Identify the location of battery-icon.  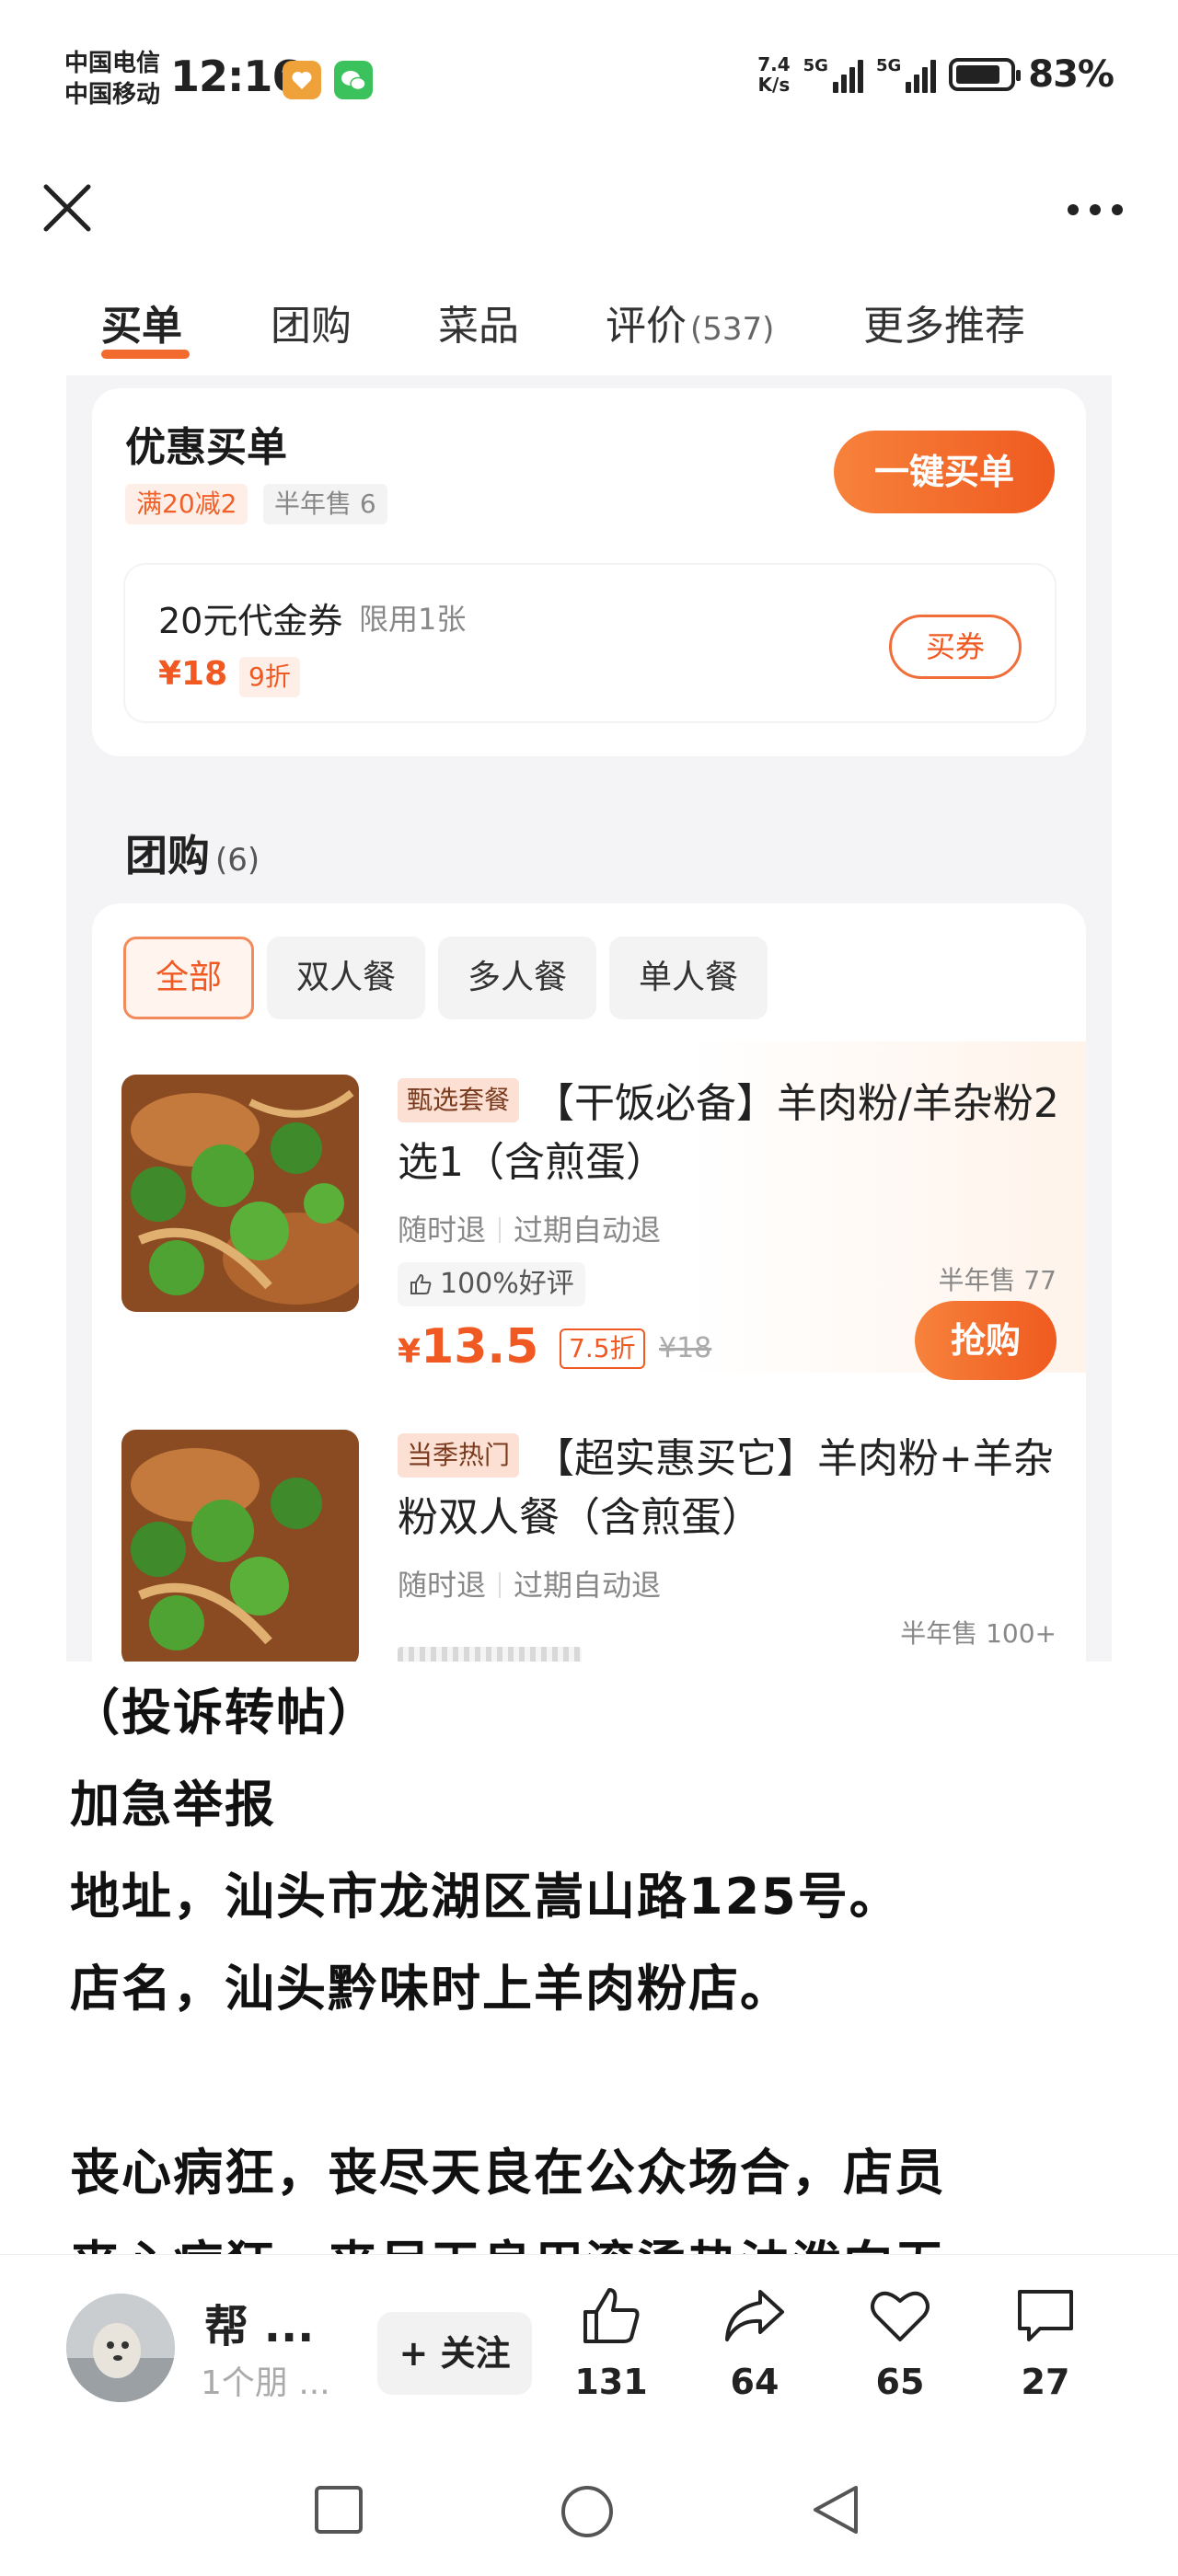
(985, 74).